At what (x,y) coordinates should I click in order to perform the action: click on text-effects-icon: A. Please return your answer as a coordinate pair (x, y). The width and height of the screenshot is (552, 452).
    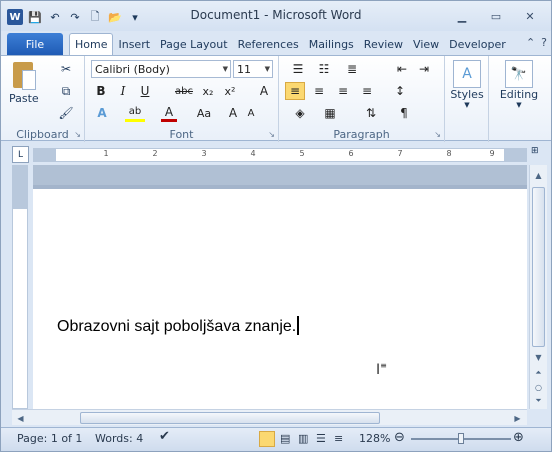
    Looking at the image, I should click on (102, 113).